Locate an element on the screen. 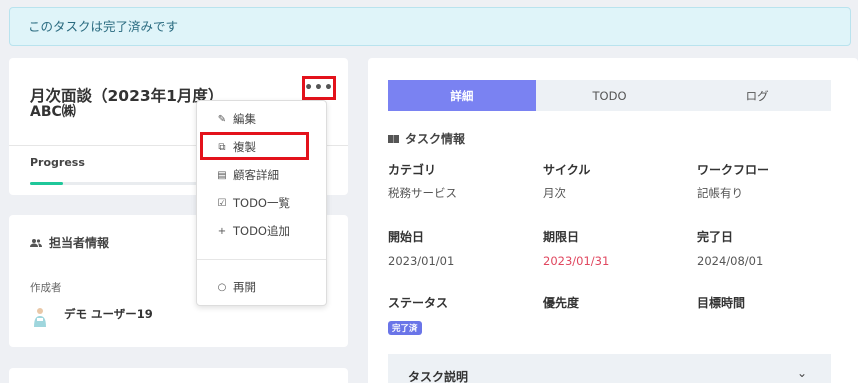 Image resolution: width=858 pixels, height=383 pixels. document-icon: ▤ is located at coordinates (222, 175).